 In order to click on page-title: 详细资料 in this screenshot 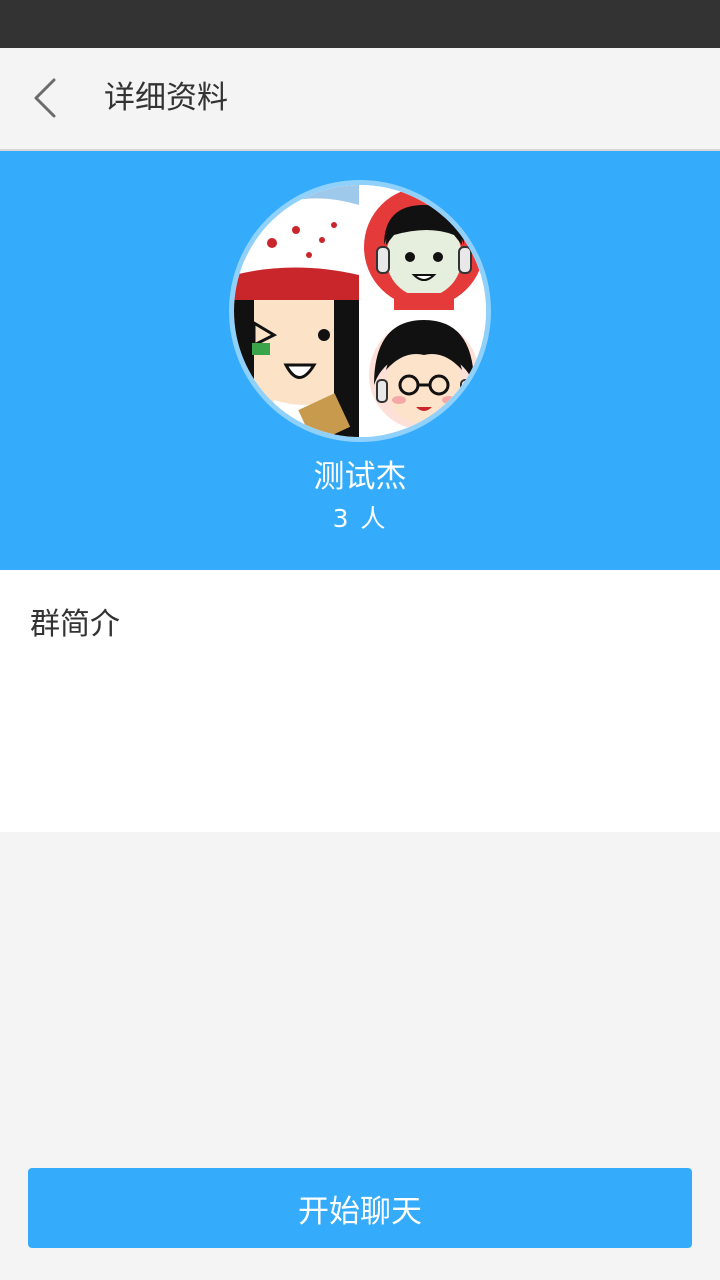, I will do `click(166, 98)`.